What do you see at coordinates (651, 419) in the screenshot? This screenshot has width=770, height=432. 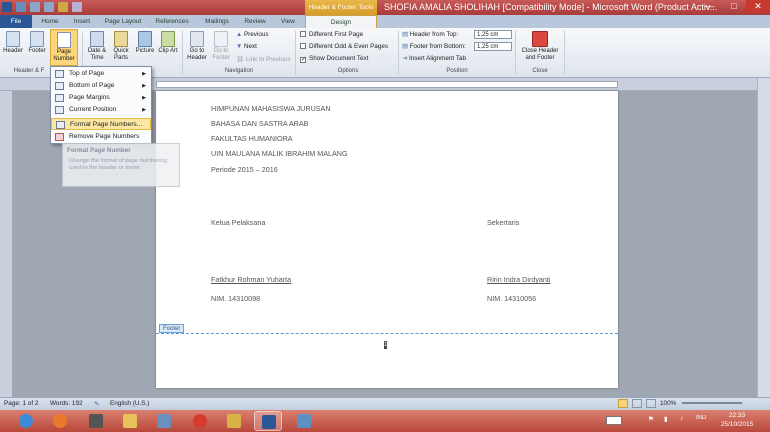 I see `flag-icon: ⚑` at bounding box center [651, 419].